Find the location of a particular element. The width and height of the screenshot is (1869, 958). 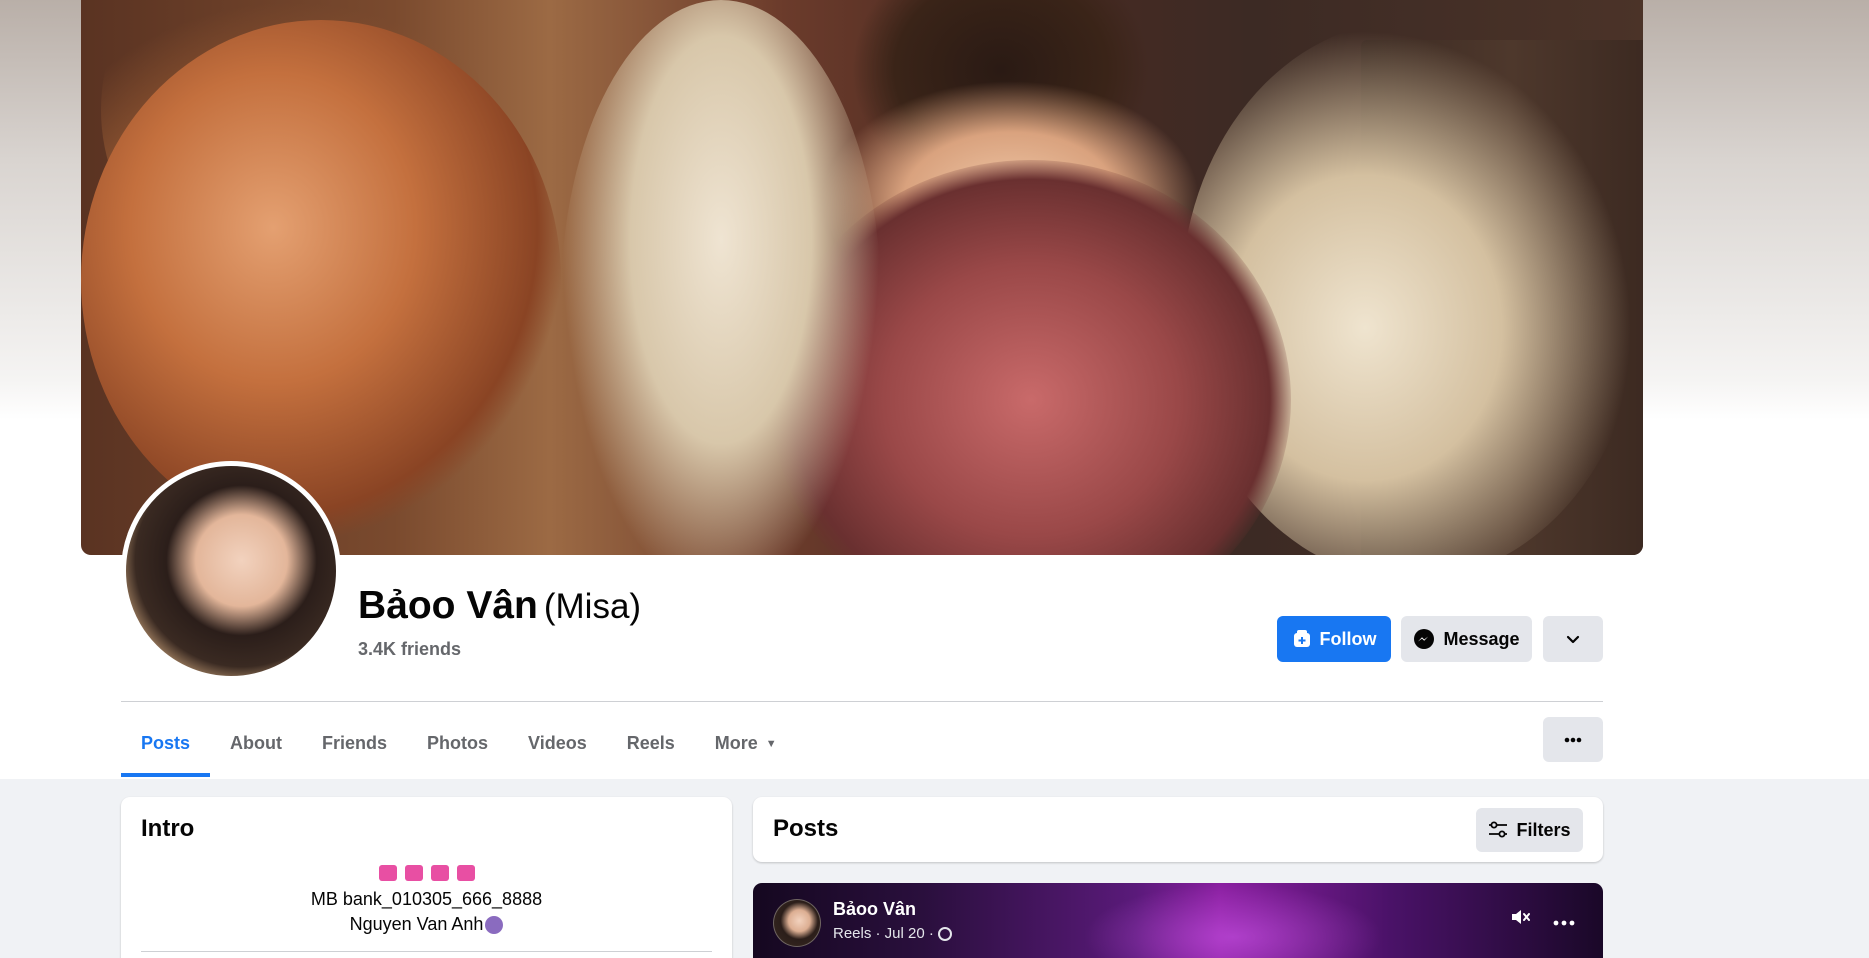

profile-more-button is located at coordinates (1573, 739).